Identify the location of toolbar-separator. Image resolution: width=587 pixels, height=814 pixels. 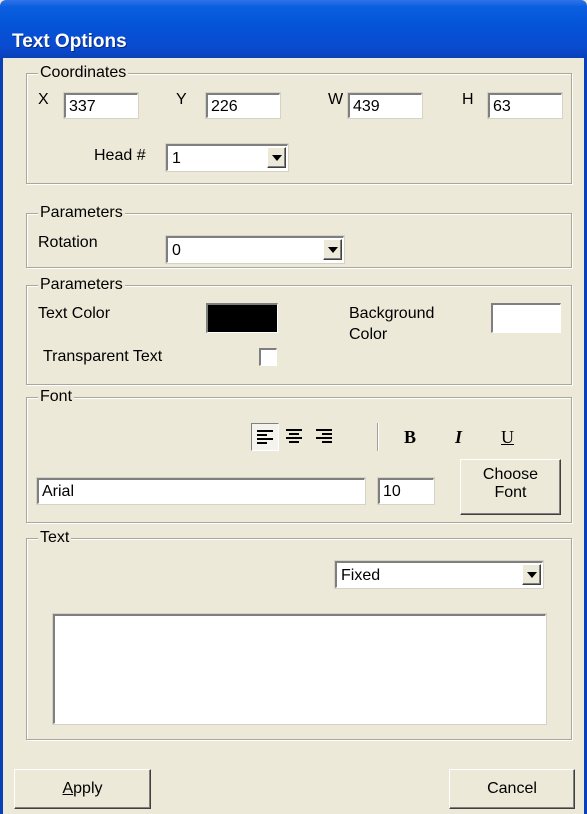
(378, 437).